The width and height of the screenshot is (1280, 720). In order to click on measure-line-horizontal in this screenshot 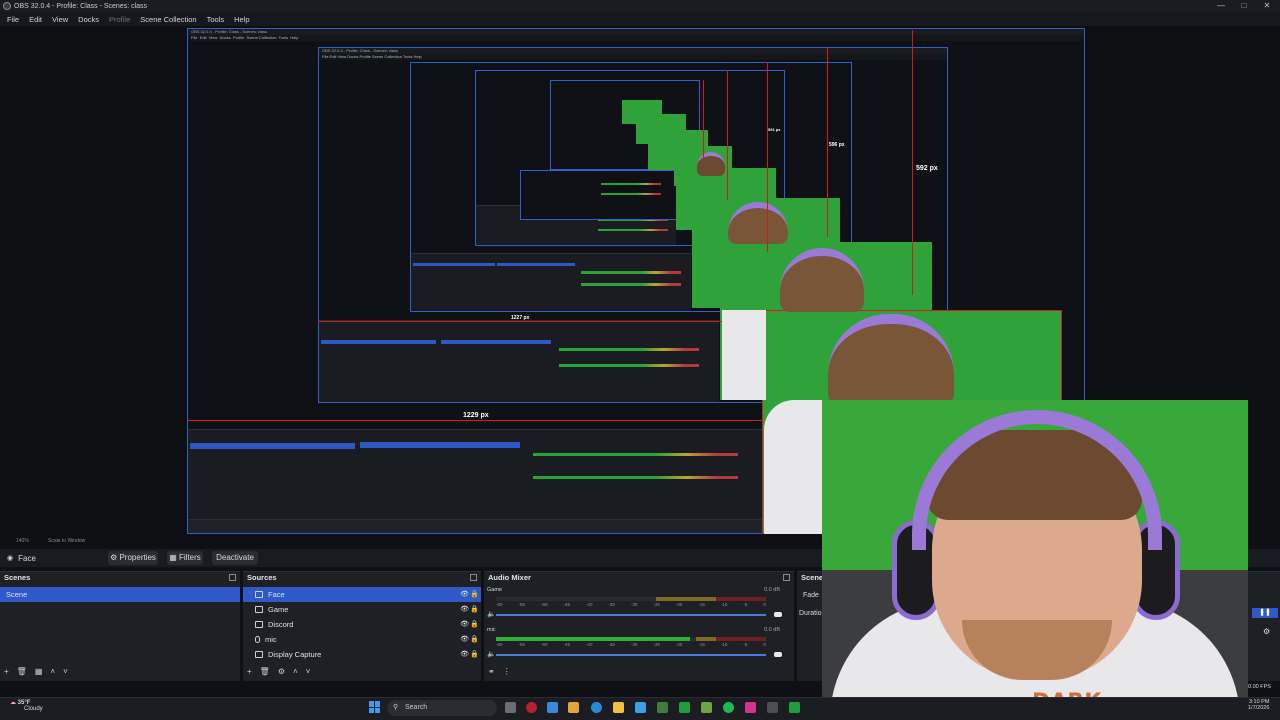, I will do `click(474, 420)`.